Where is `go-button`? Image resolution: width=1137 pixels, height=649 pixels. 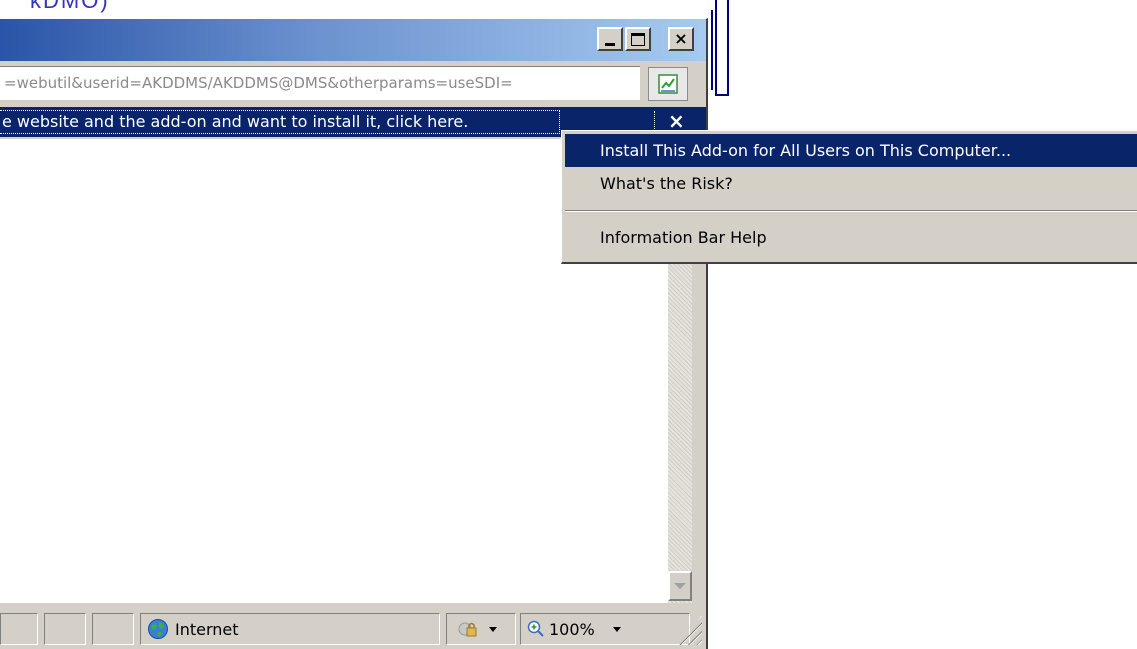
go-button is located at coordinates (668, 84).